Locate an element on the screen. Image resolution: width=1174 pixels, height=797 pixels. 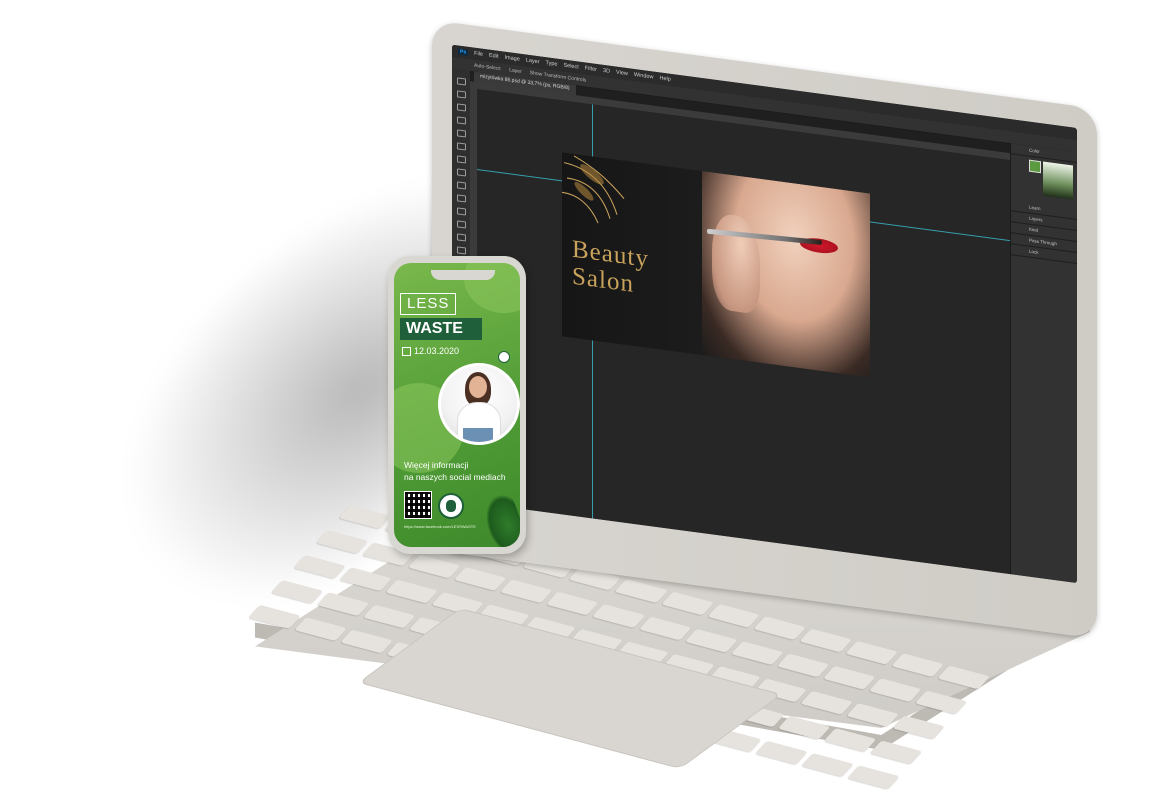
menu-edit: Edit is located at coordinates (493, 56).